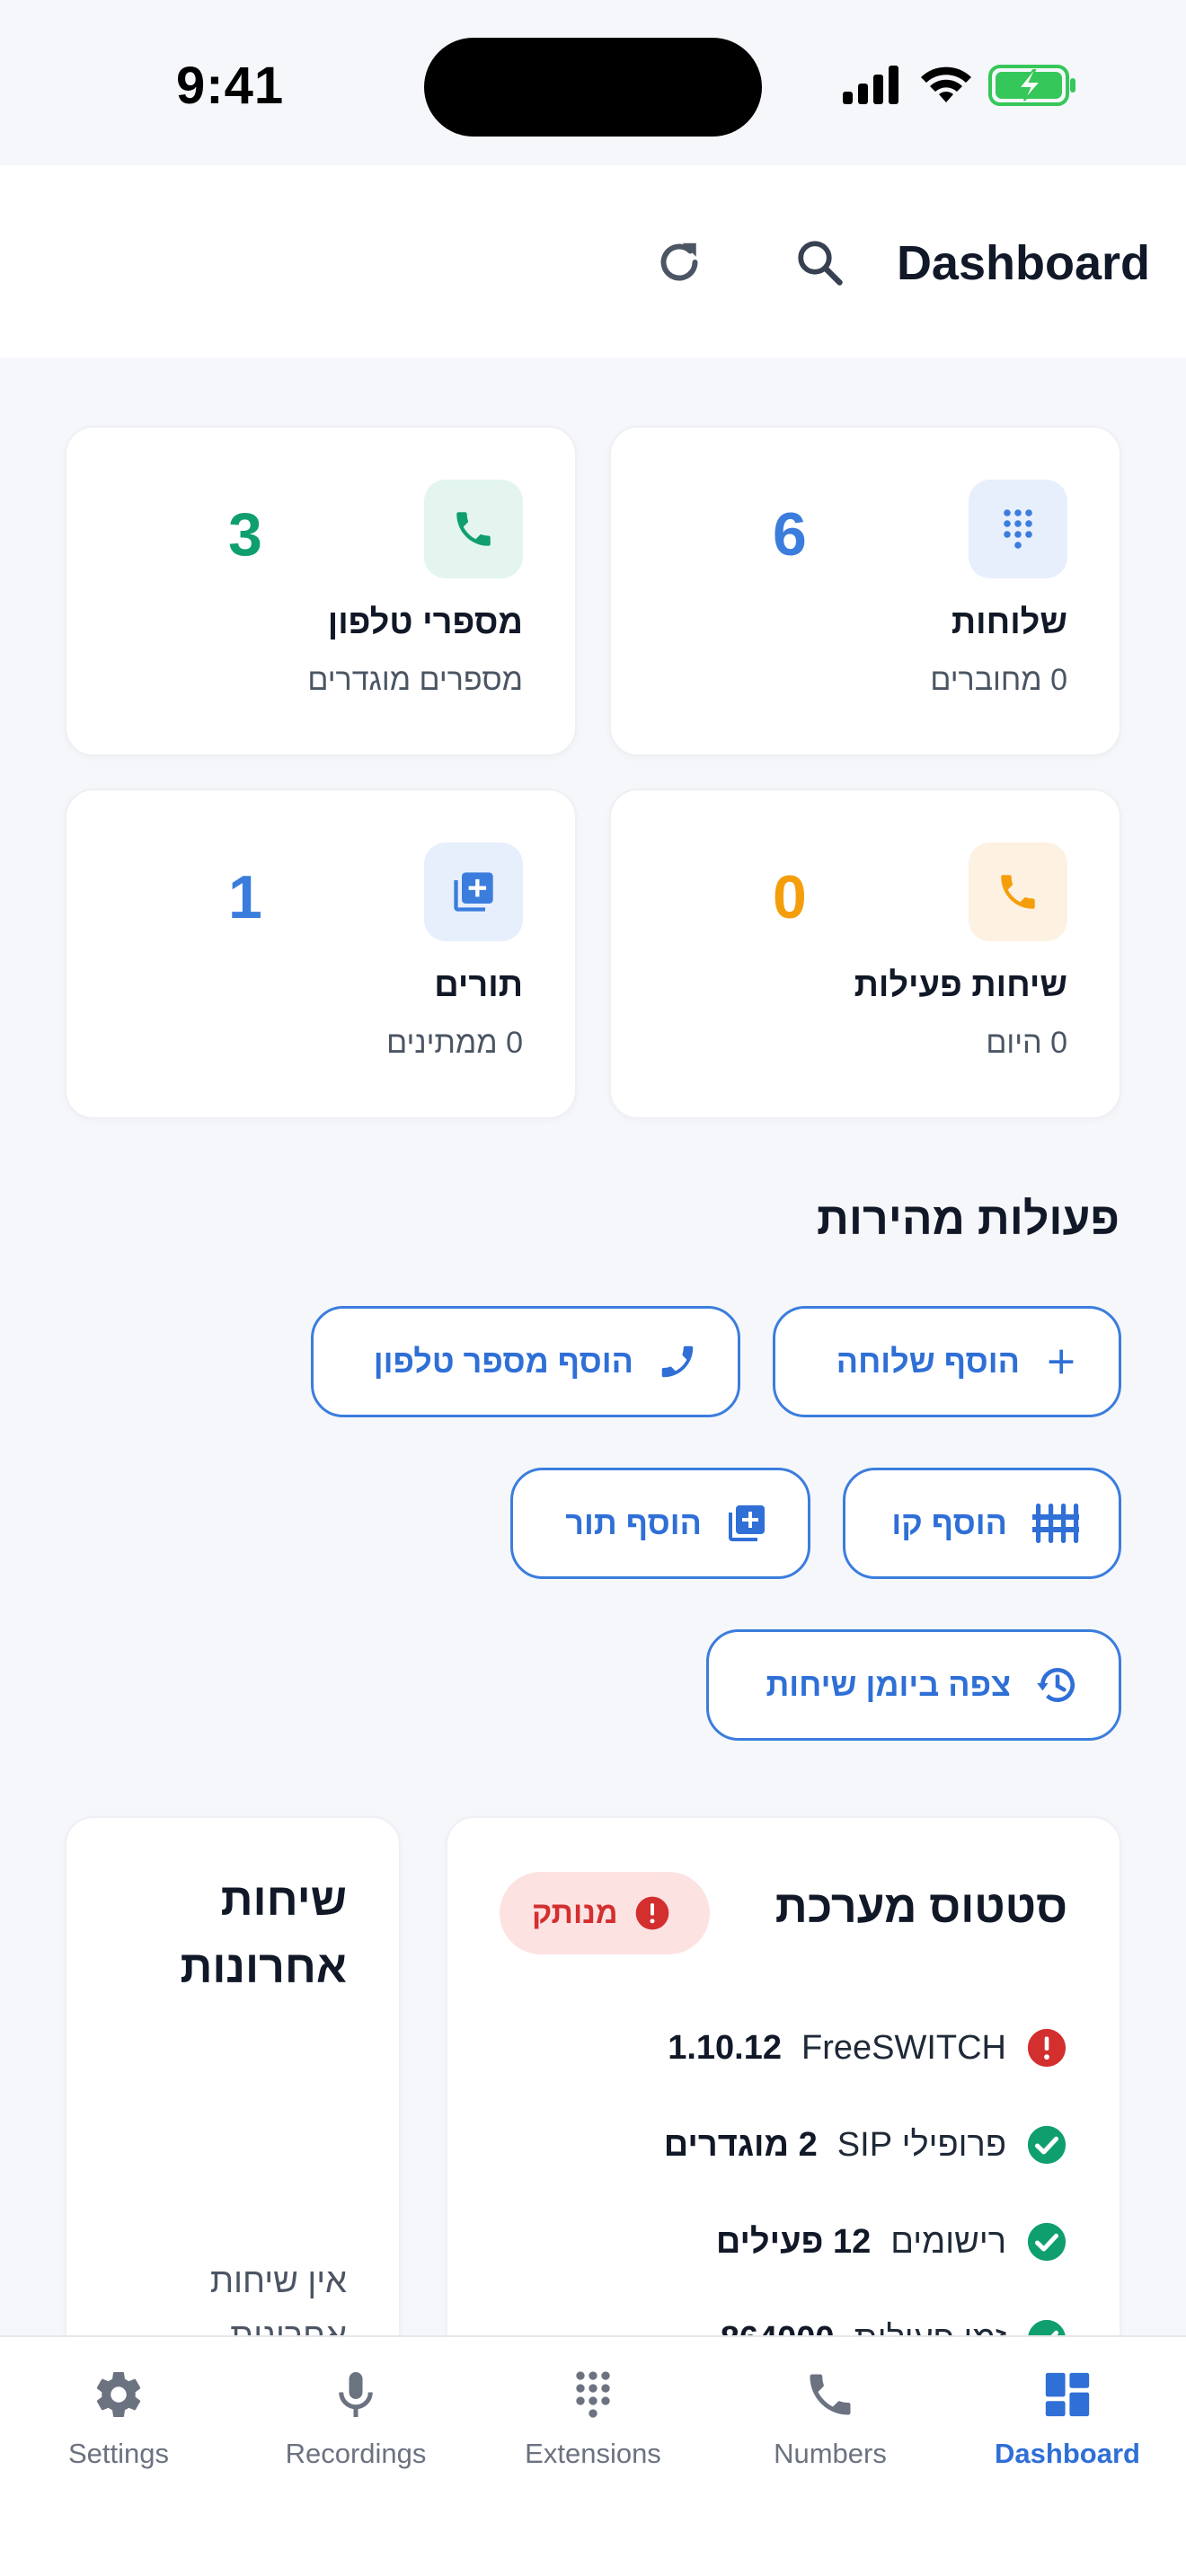 The height and width of the screenshot is (2576, 1186). Describe the element at coordinates (118, 2394) in the screenshot. I see `gear-icon` at that location.